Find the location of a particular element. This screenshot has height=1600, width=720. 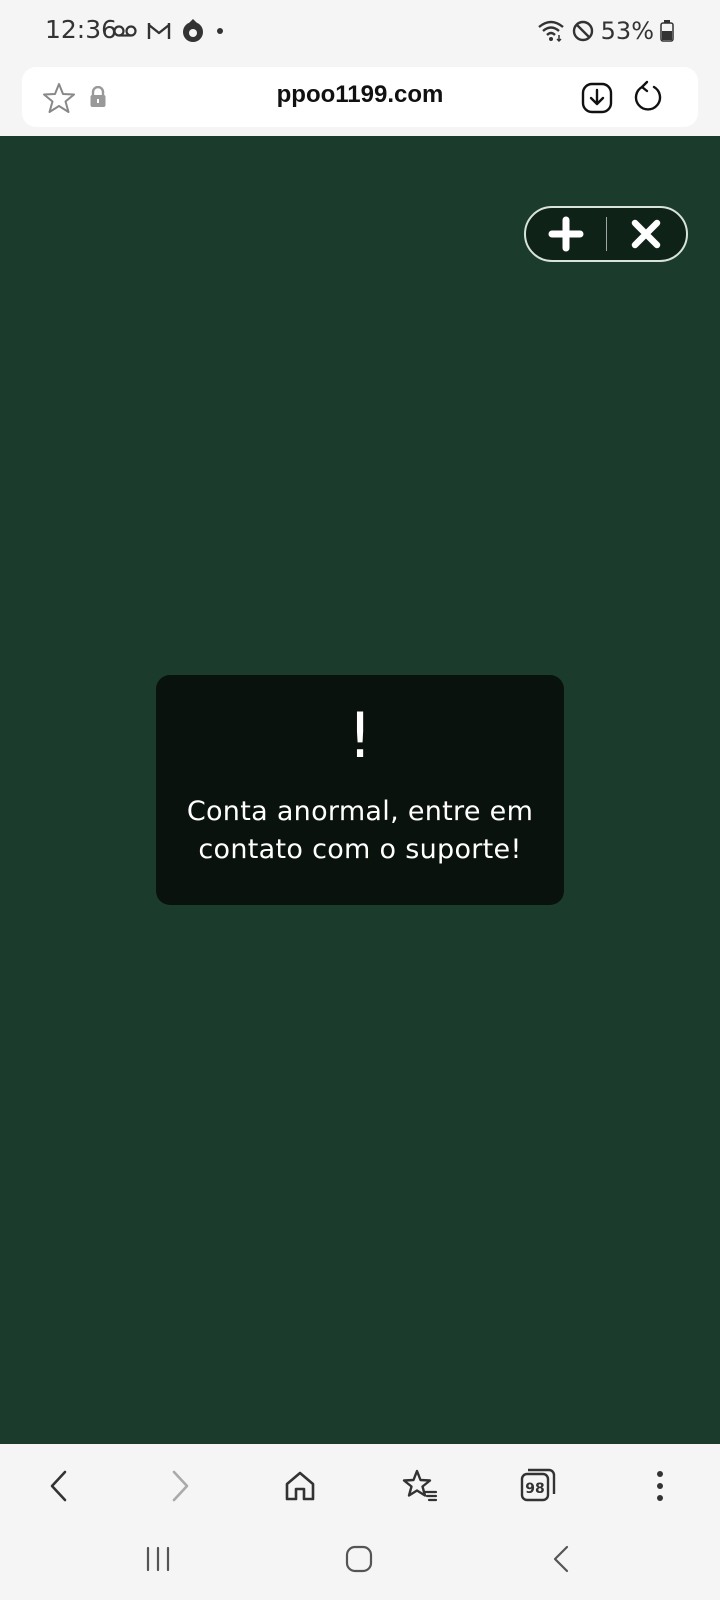

pill-divider is located at coordinates (606, 234).